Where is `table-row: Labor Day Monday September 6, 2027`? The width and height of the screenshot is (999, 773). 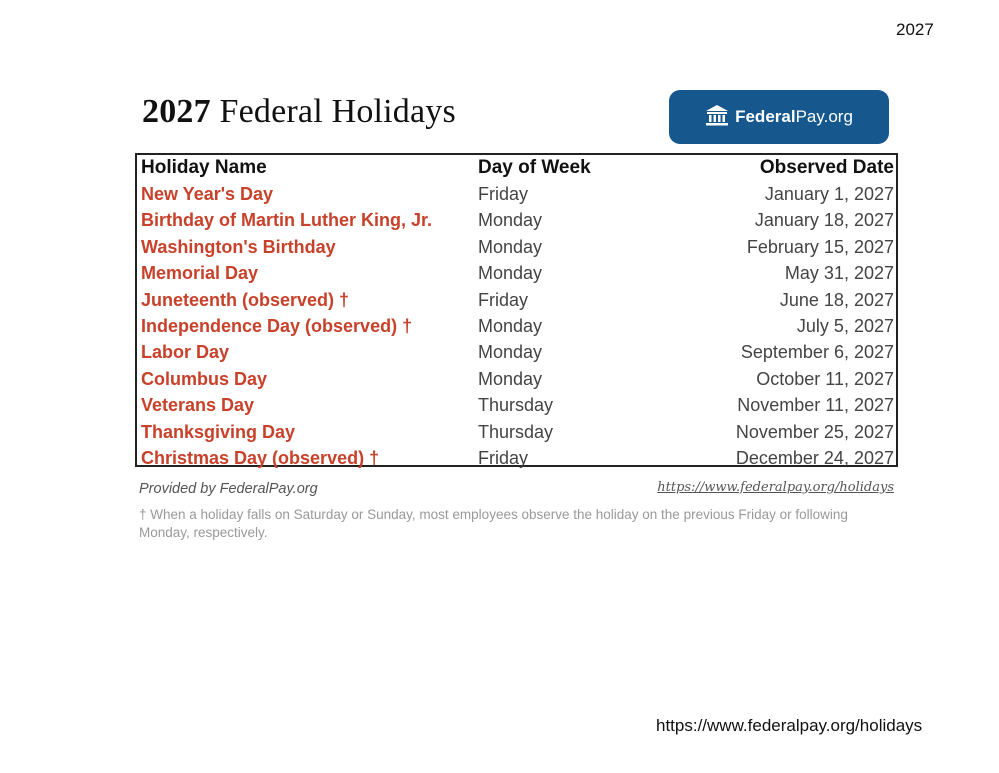 table-row: Labor Day Monday September 6, 2027 is located at coordinates (516, 353).